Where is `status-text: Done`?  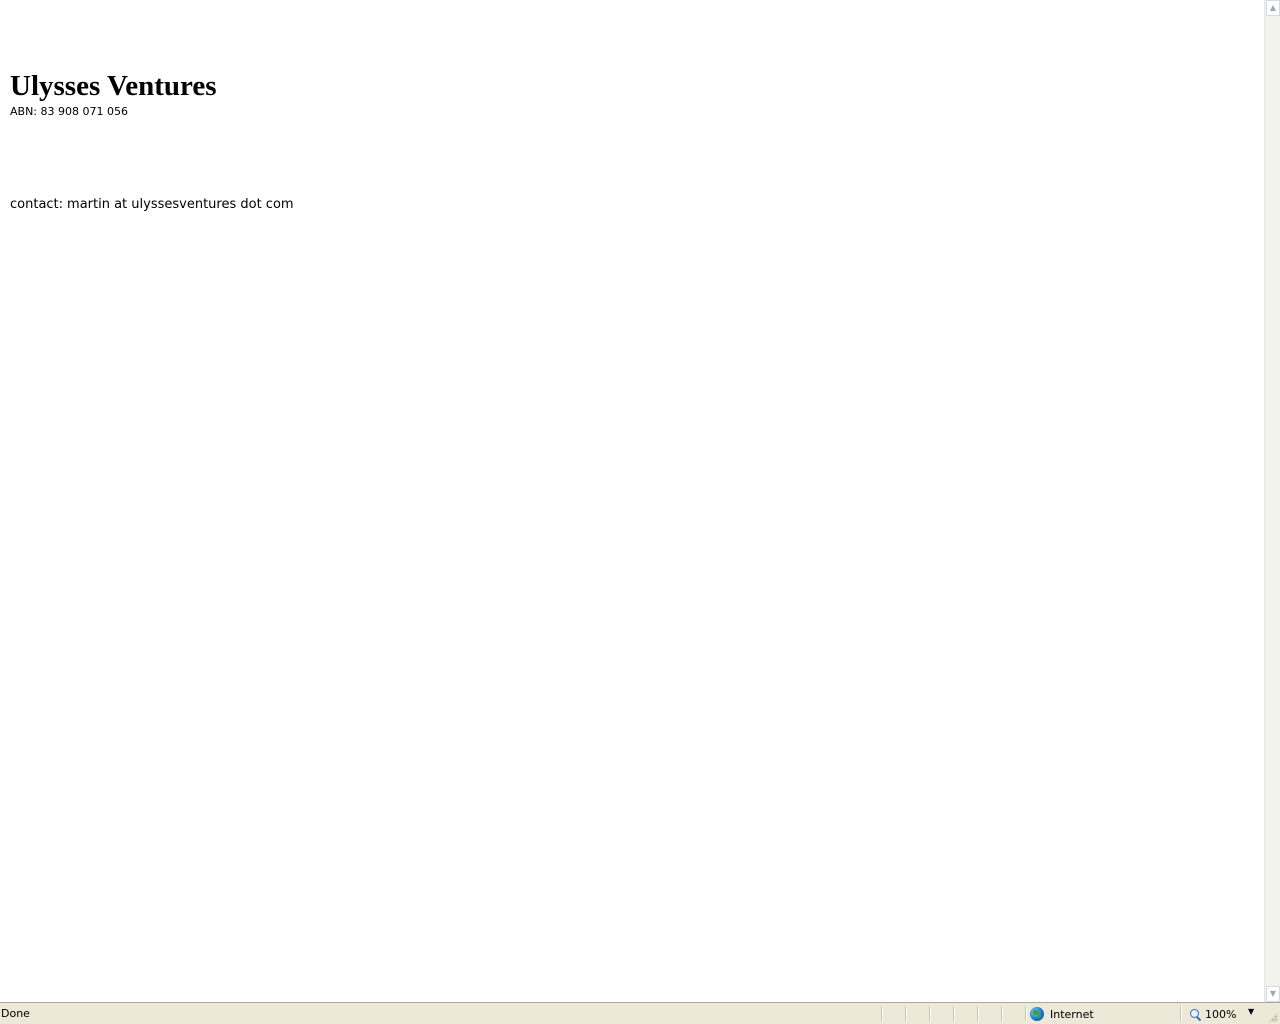 status-text: Done is located at coordinates (15, 1013).